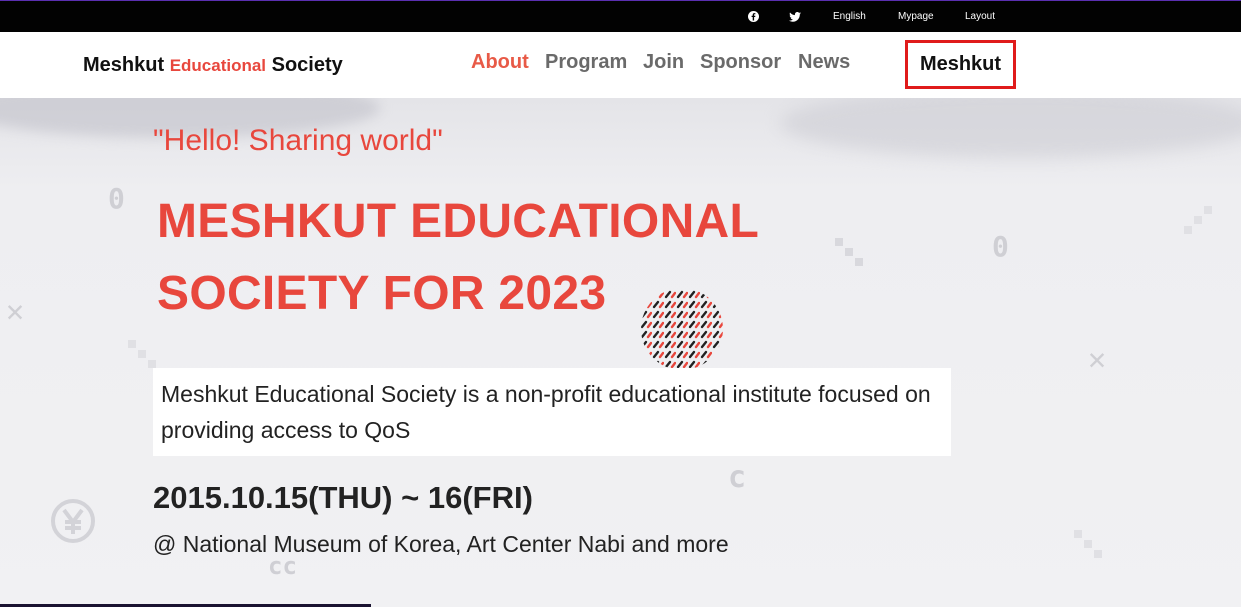 The width and height of the screenshot is (1241, 607). Describe the element at coordinates (824, 62) in the screenshot. I see `nav-news: News` at that location.